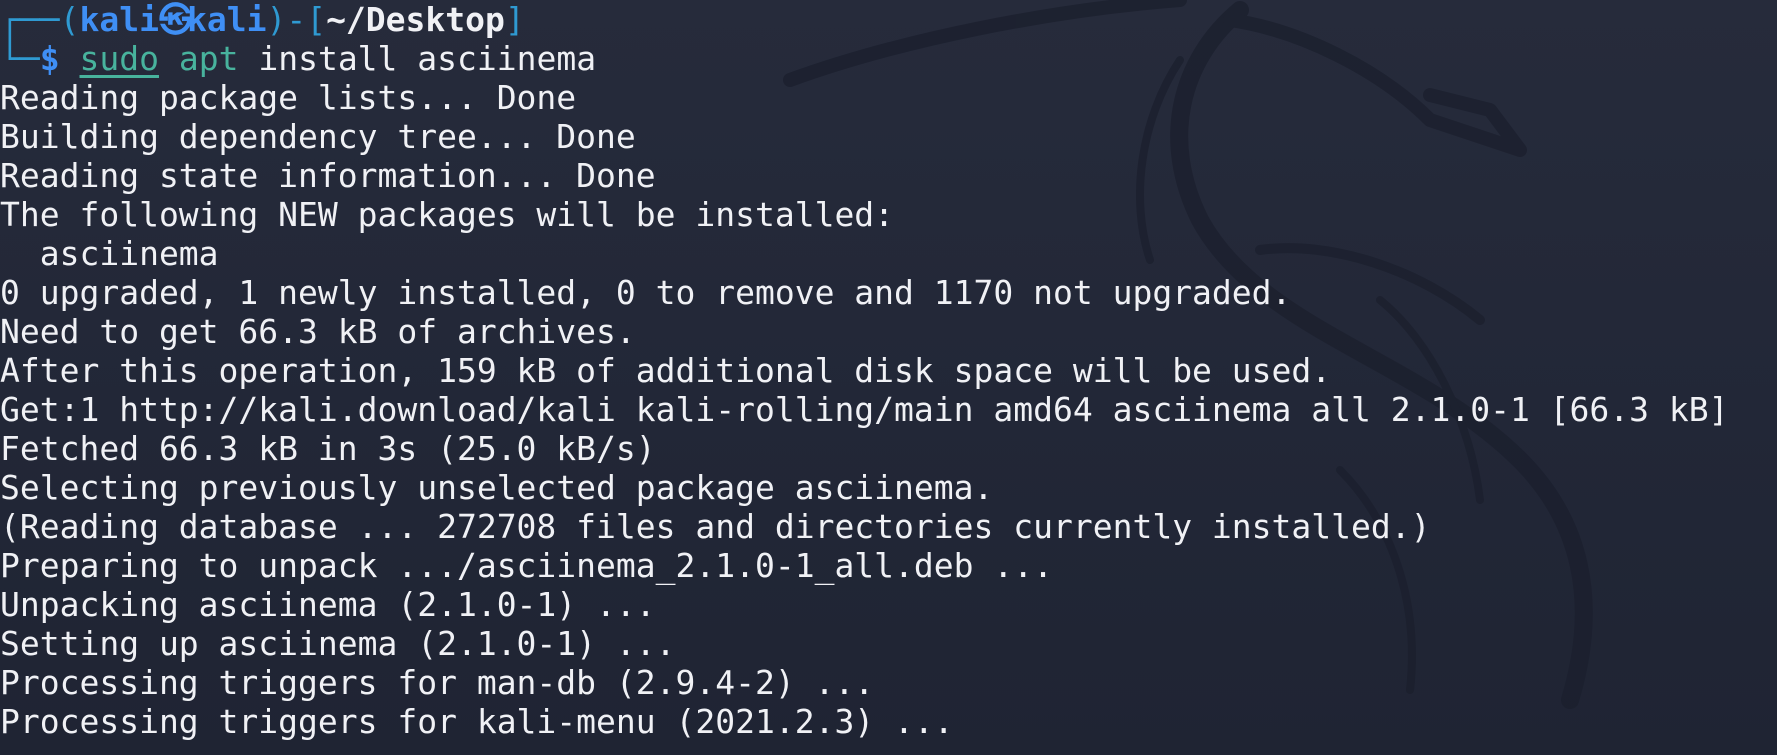  What do you see at coordinates (328, 448) in the screenshot?
I see `output-line: Fetched 66.3 kB in 3s (25.0 kB/s)` at bounding box center [328, 448].